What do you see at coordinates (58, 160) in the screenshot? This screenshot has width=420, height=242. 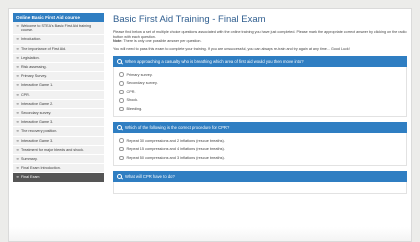 I see `sidebar-item-summary: ➔ Summary.` at bounding box center [58, 160].